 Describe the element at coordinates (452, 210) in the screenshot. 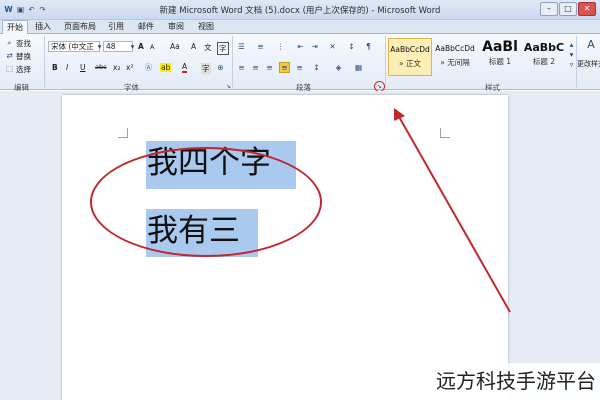

I see `annotation-arrow` at that location.